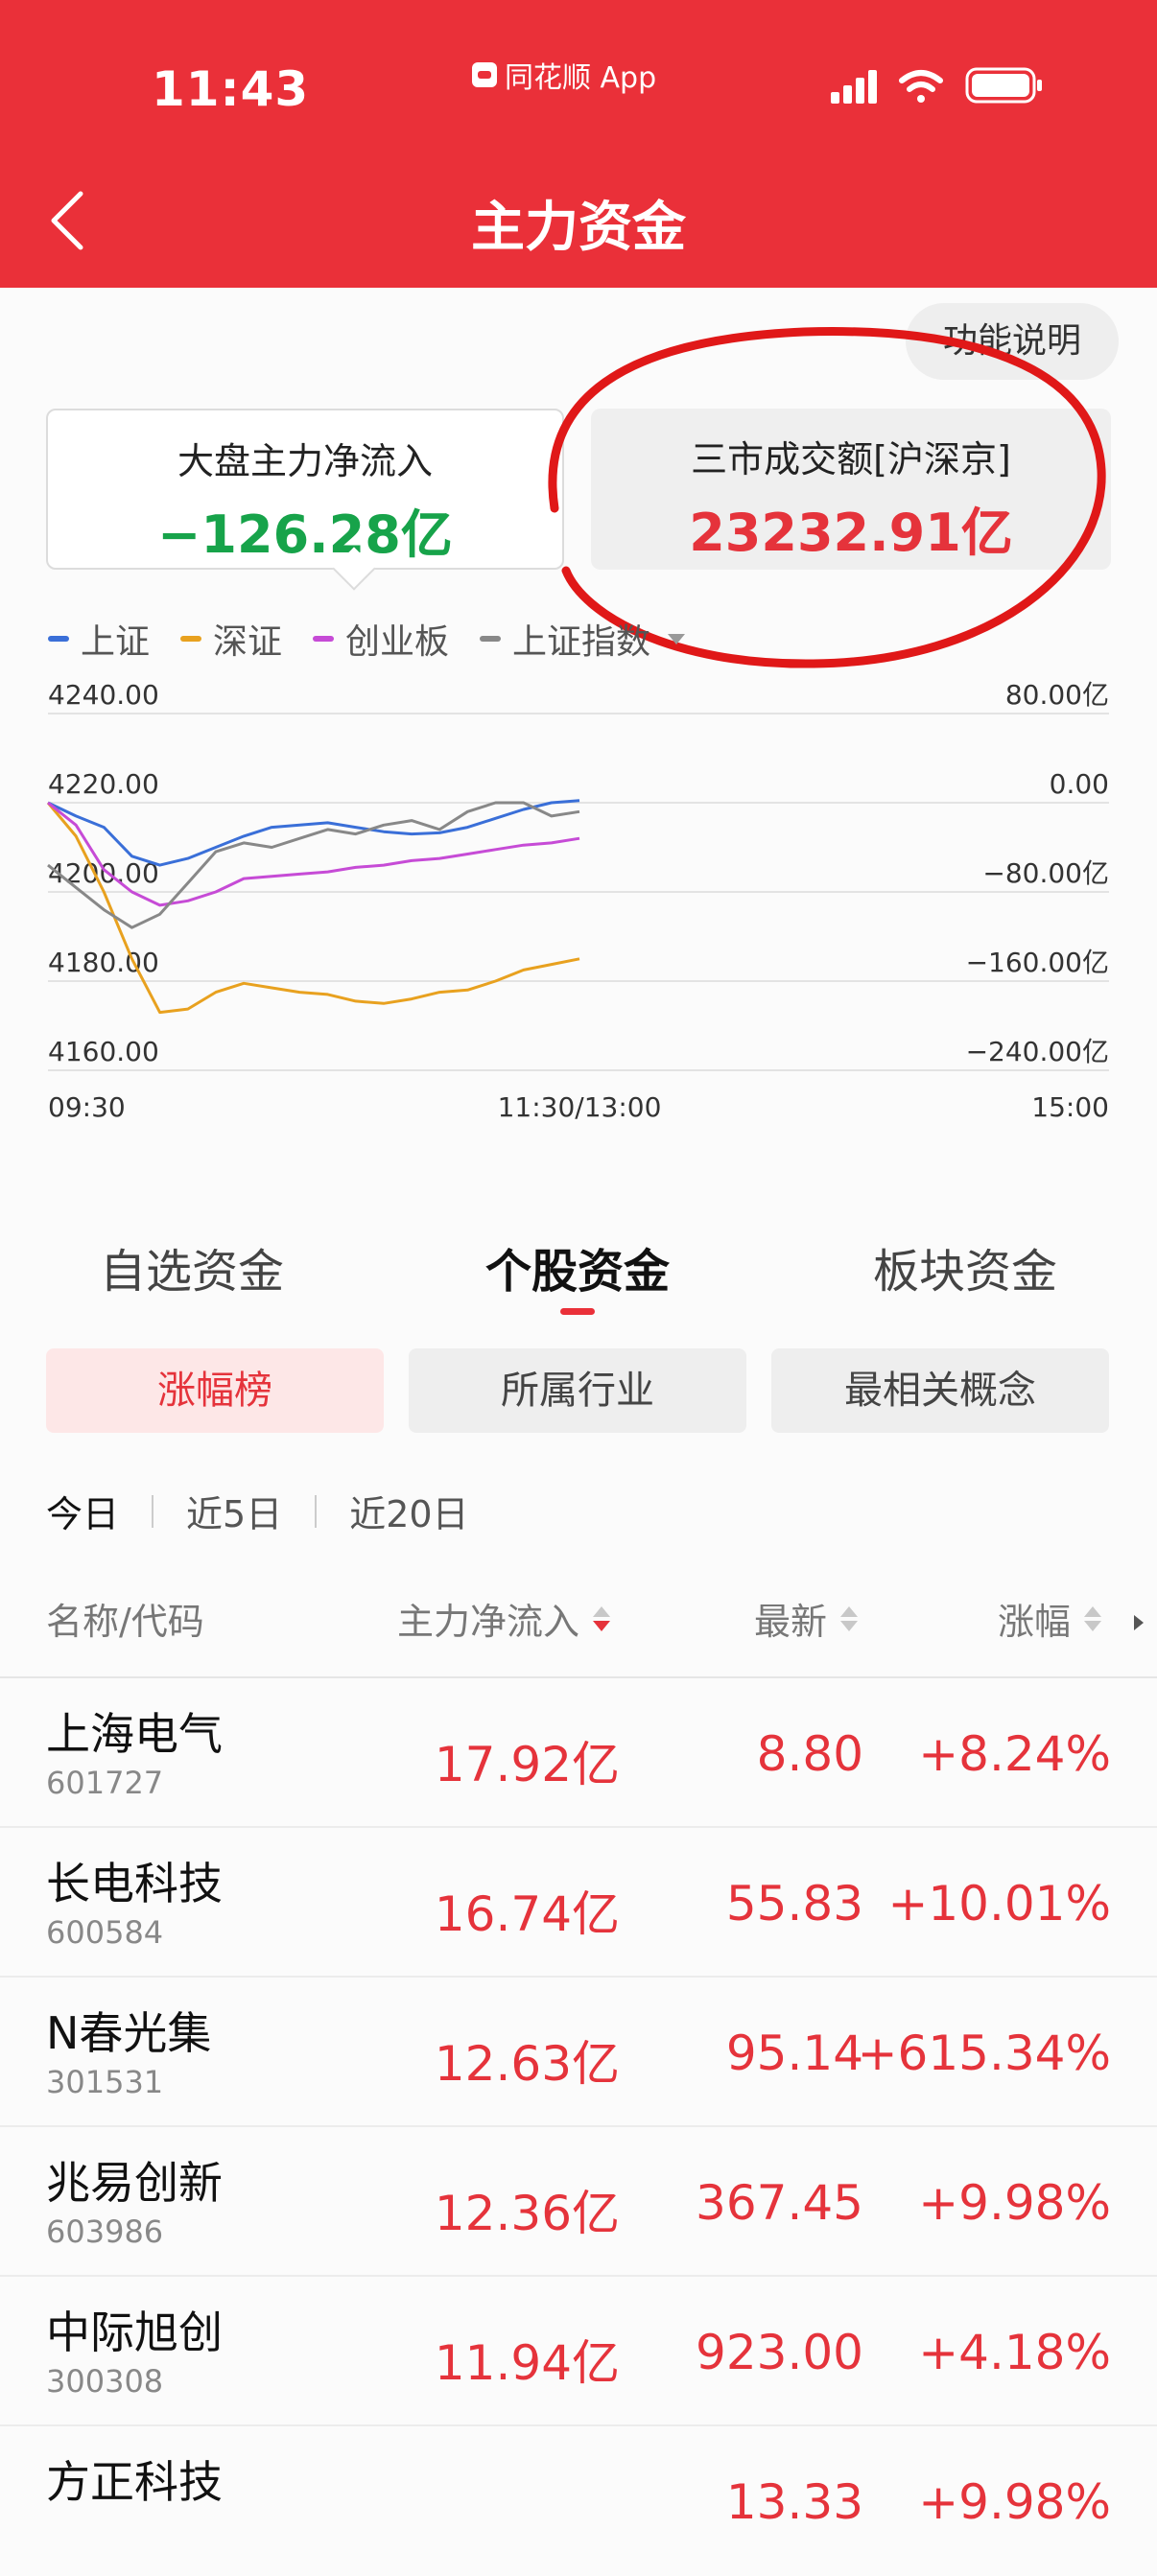  What do you see at coordinates (527, 1914) in the screenshot?
I see `net-inflow: 16.74亿` at bounding box center [527, 1914].